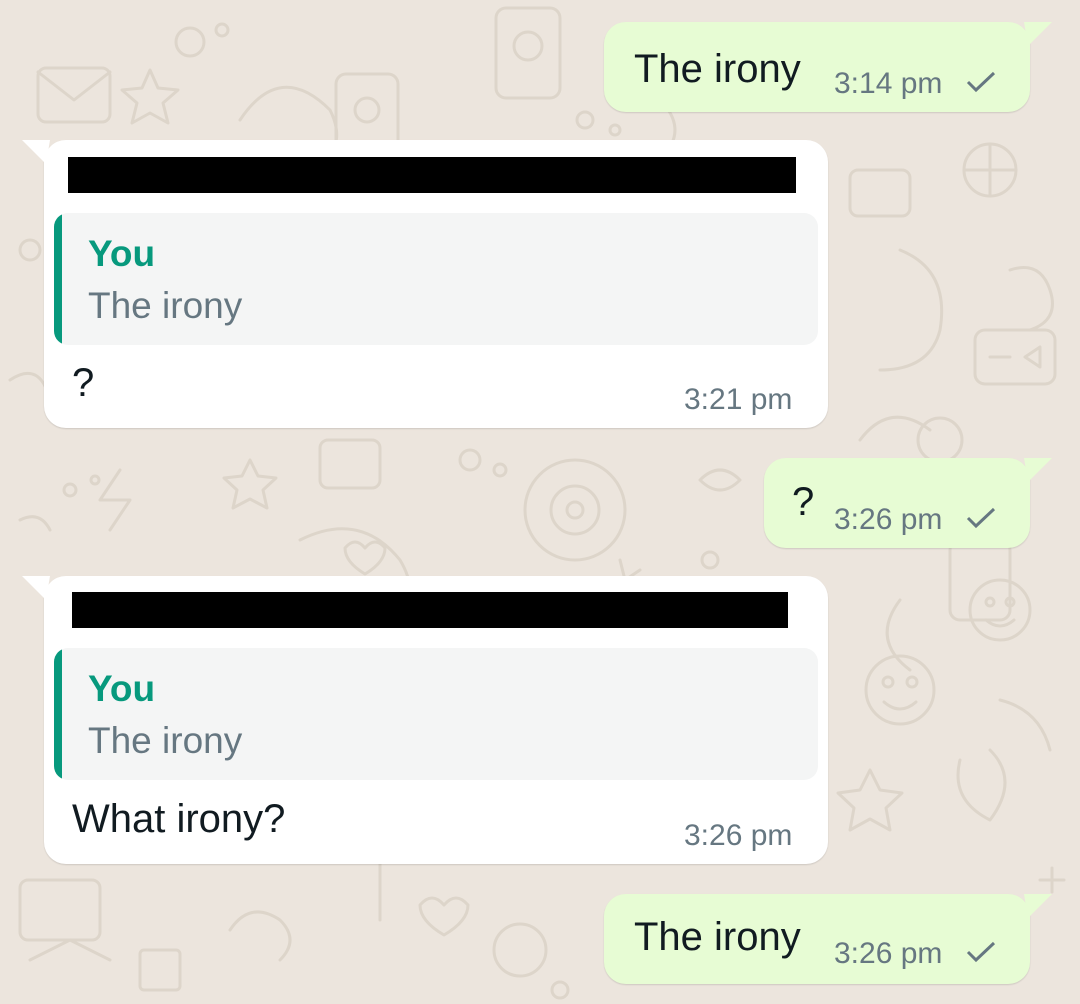  What do you see at coordinates (828, 67) in the screenshot?
I see `outgoing-message: The irony 3:14 pm` at bounding box center [828, 67].